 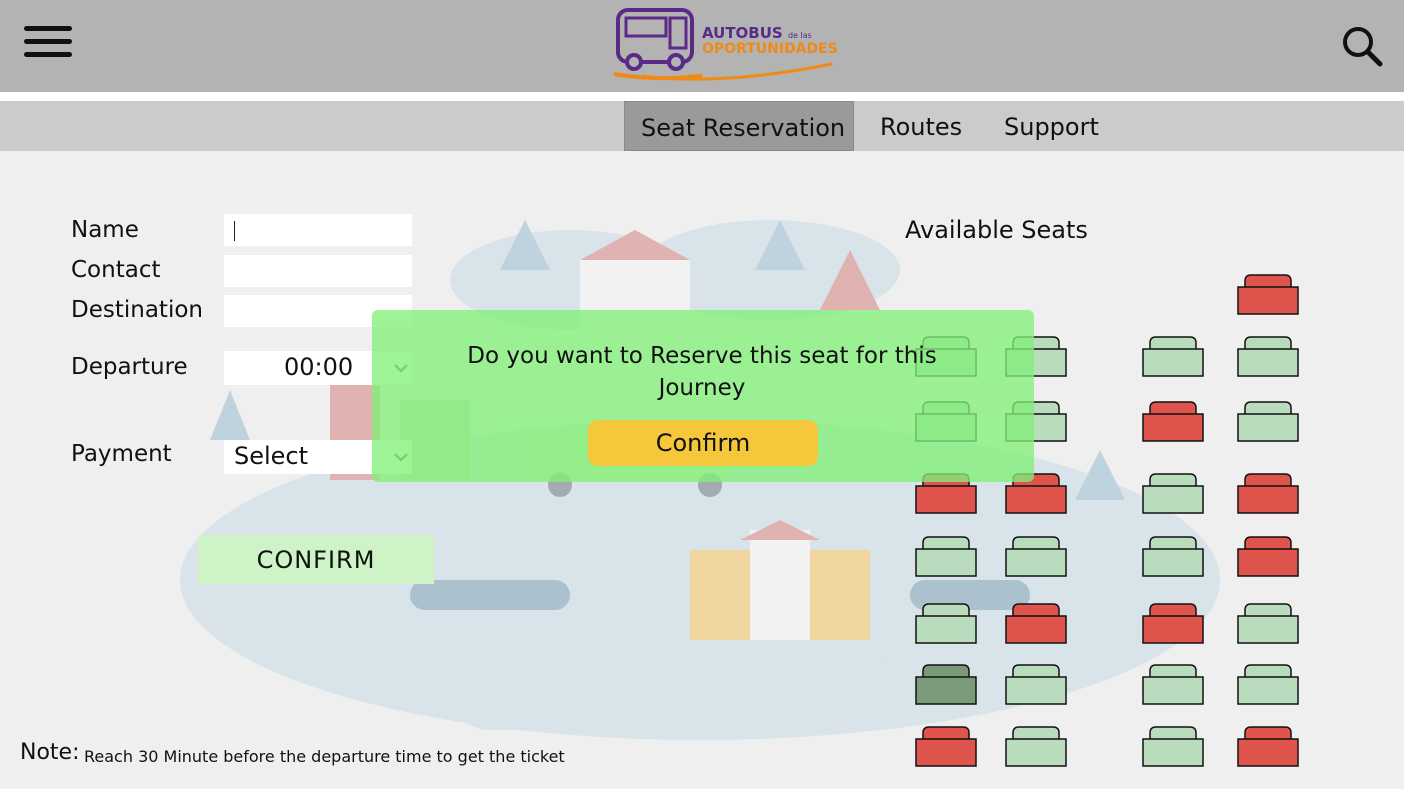 What do you see at coordinates (739, 126) in the screenshot?
I see `tab-seat-reservation: Seat Reservation` at bounding box center [739, 126].